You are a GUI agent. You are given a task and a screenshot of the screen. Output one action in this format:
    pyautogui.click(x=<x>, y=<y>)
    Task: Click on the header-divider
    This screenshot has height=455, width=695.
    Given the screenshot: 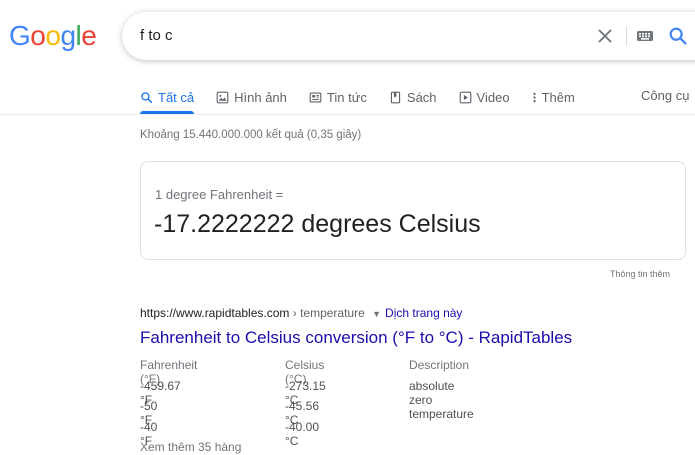 What is the action you would take?
    pyautogui.click(x=347, y=114)
    